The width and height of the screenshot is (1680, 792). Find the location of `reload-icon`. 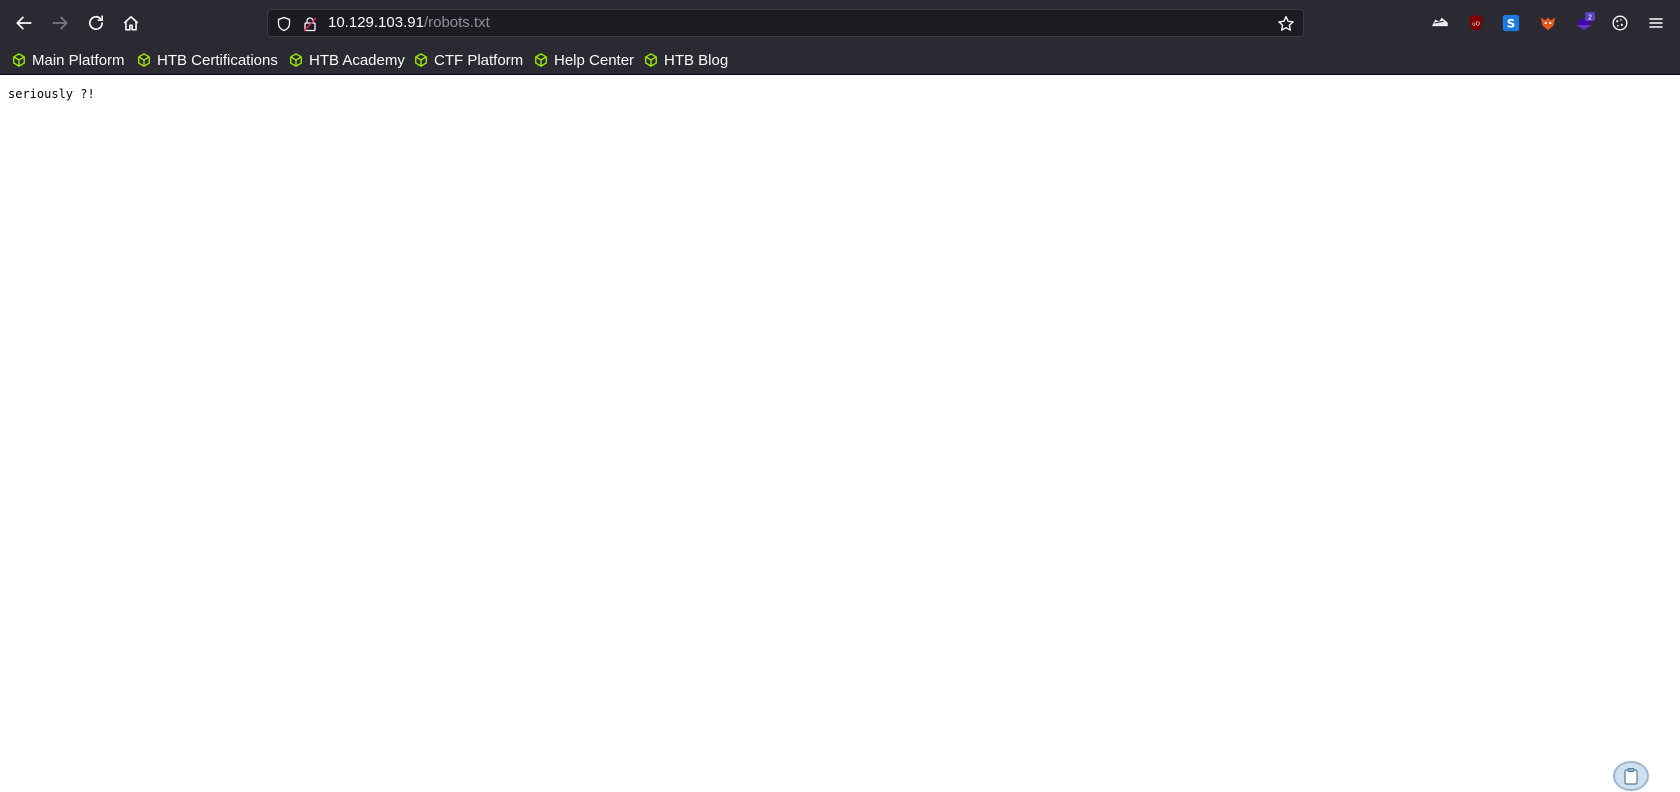

reload-icon is located at coordinates (96, 22).